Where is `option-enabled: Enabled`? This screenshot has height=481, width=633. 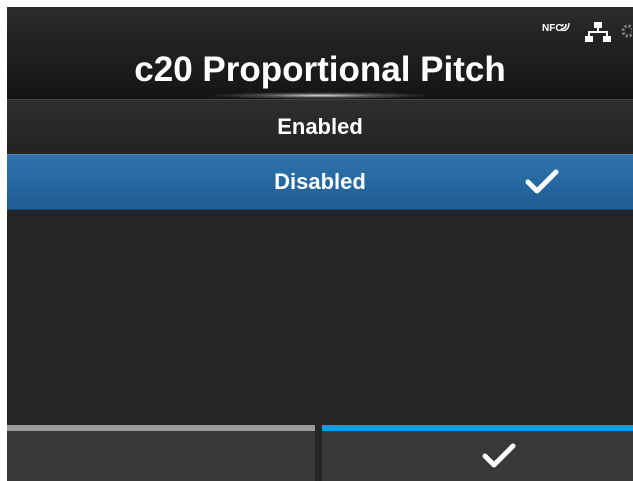
option-enabled: Enabled is located at coordinates (320, 126).